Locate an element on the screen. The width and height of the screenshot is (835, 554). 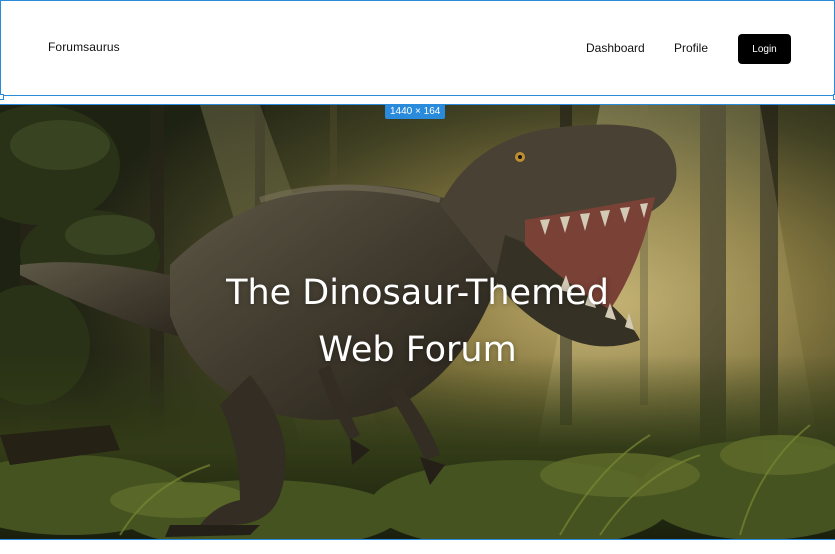
selection-handle-bottom-left is located at coordinates (2, 97).